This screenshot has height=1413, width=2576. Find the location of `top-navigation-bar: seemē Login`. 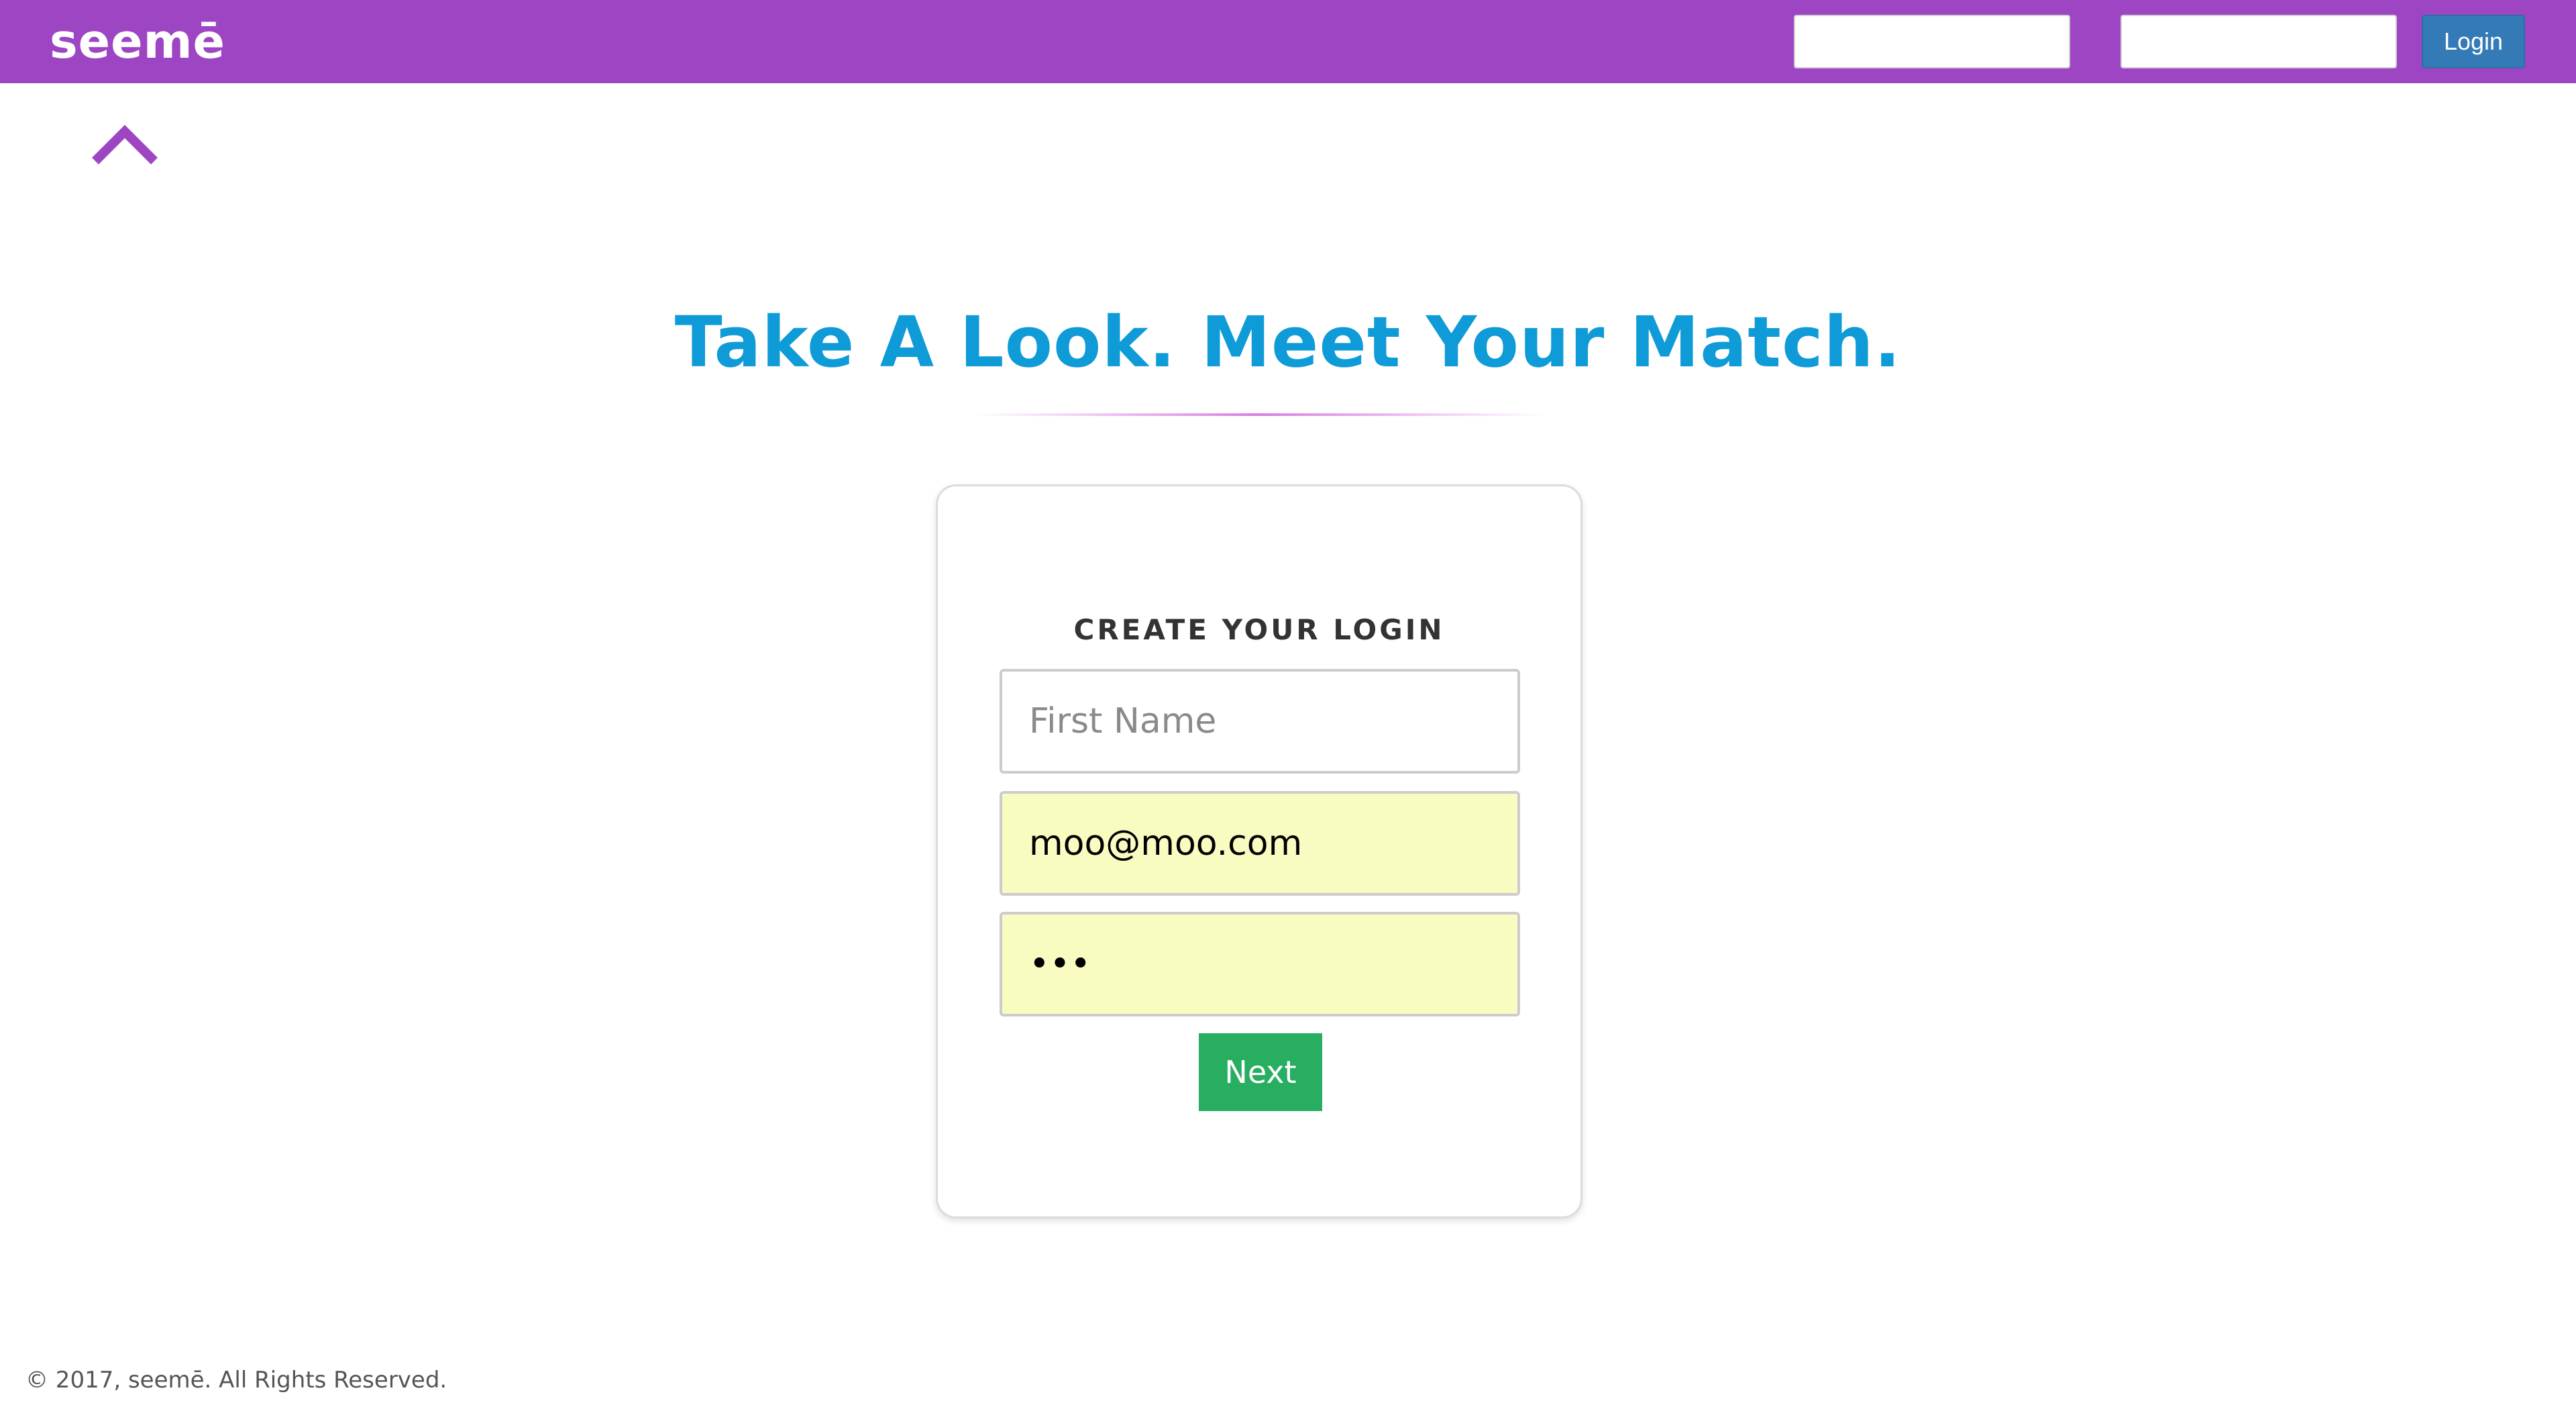

top-navigation-bar: seemē Login is located at coordinates (1288, 41).